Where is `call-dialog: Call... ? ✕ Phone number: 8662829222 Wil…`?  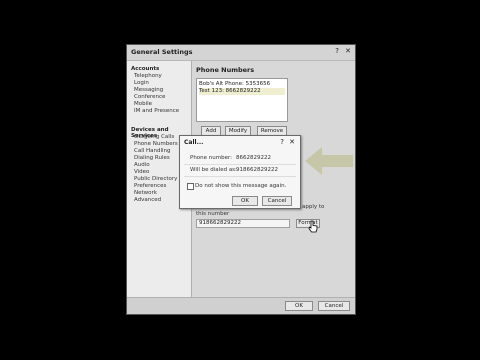 call-dialog: Call... ? ✕ Phone number: 8662829222 Wil… is located at coordinates (240, 172).